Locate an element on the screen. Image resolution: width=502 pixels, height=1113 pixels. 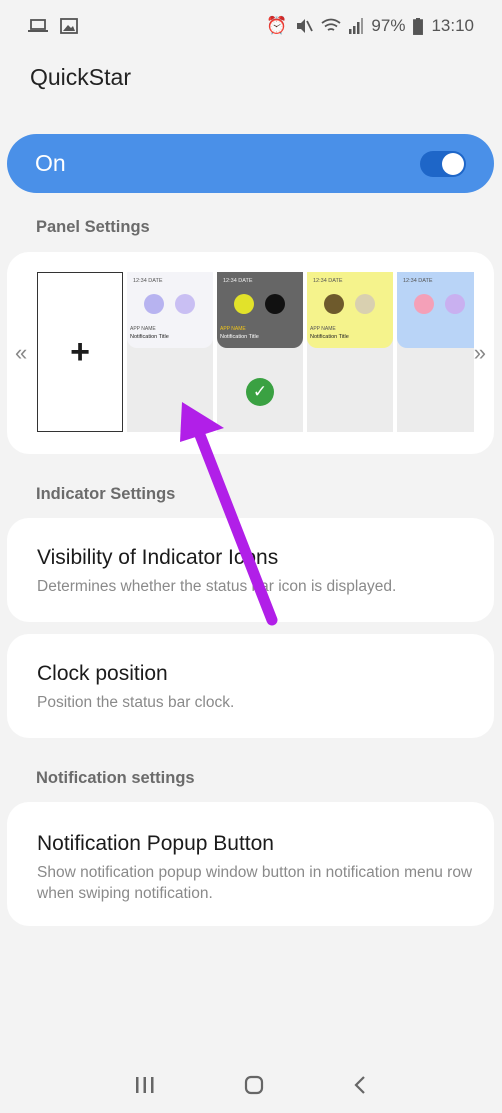
system-navigation-bar is located at coordinates (251, 1084).